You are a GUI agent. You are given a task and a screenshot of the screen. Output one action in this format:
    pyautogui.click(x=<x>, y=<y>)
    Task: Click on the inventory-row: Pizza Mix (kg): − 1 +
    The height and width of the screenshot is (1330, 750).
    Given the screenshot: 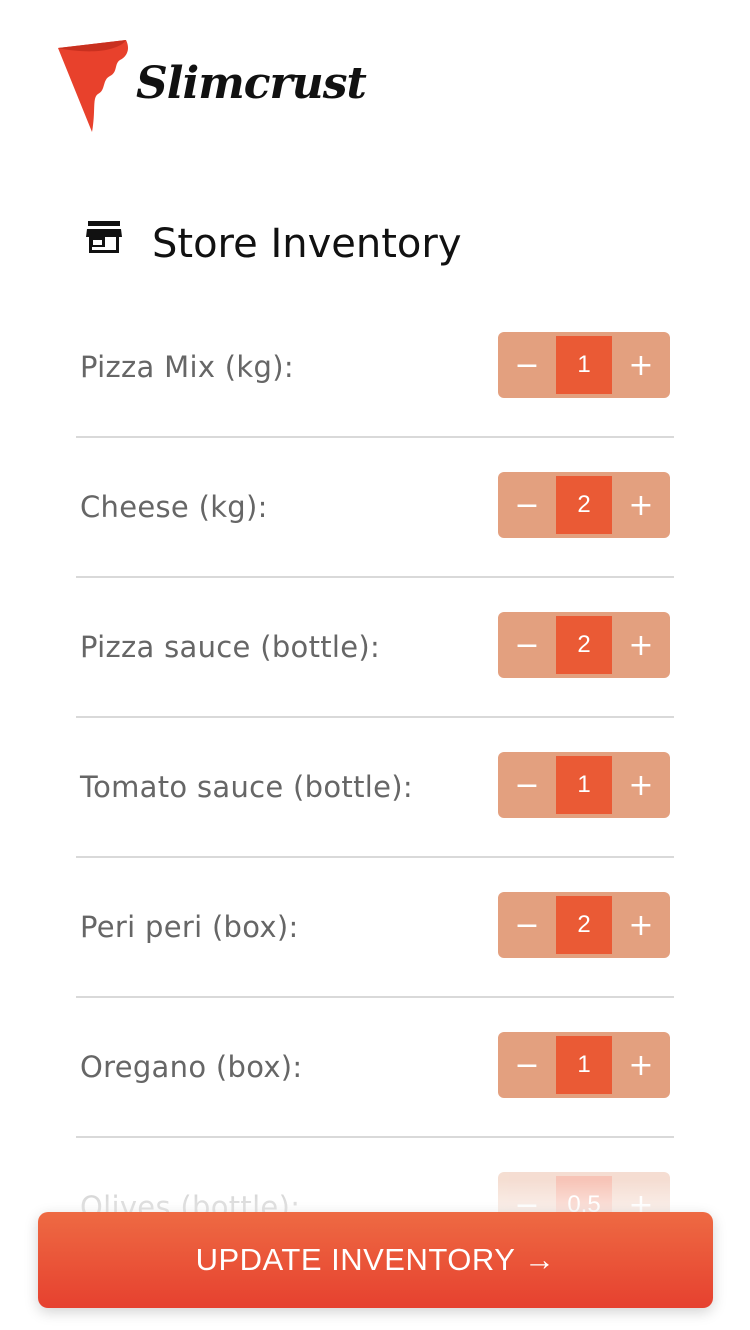 What is the action you would take?
    pyautogui.click(x=375, y=368)
    